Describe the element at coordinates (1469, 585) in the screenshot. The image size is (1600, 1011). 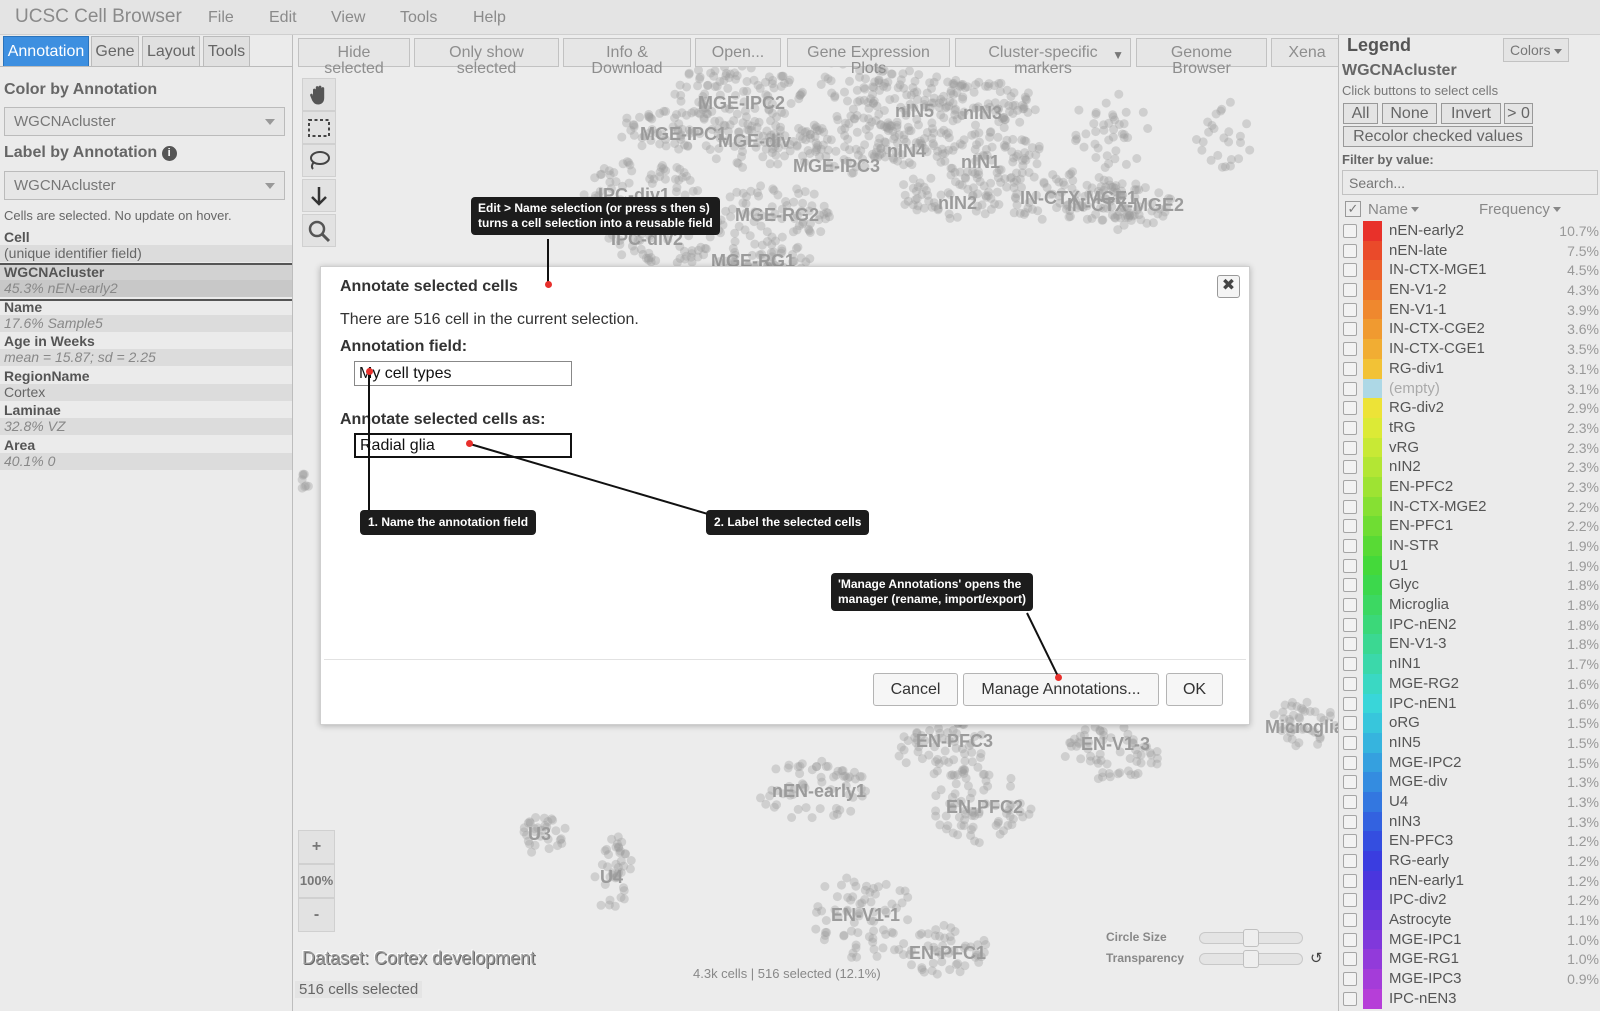
I see `legend-row: Glyc 1.8%` at that location.